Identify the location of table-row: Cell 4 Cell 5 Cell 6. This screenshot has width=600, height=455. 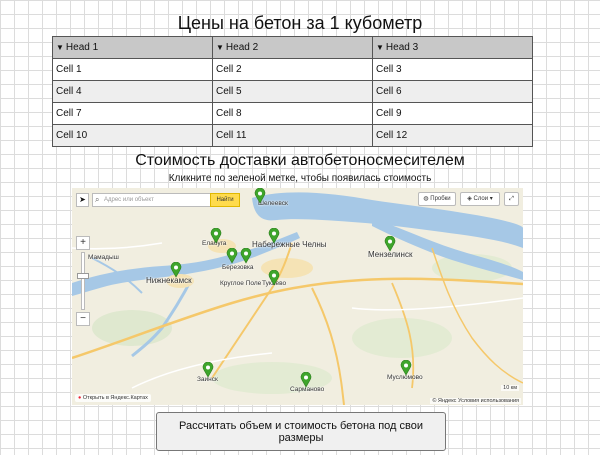
(292, 91).